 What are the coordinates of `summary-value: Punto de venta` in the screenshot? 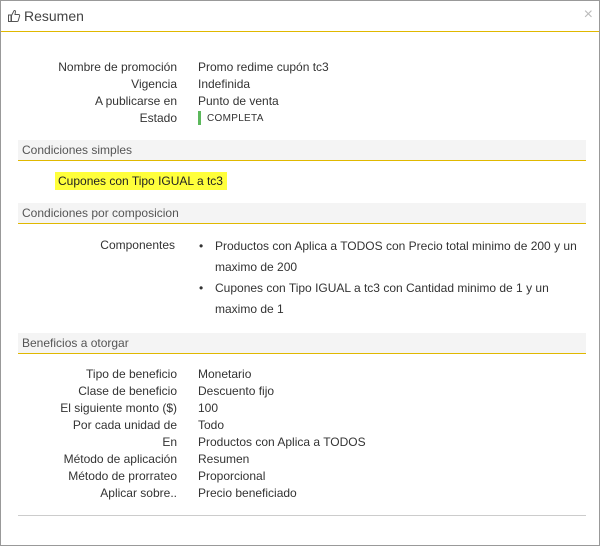 It's located at (238, 101).